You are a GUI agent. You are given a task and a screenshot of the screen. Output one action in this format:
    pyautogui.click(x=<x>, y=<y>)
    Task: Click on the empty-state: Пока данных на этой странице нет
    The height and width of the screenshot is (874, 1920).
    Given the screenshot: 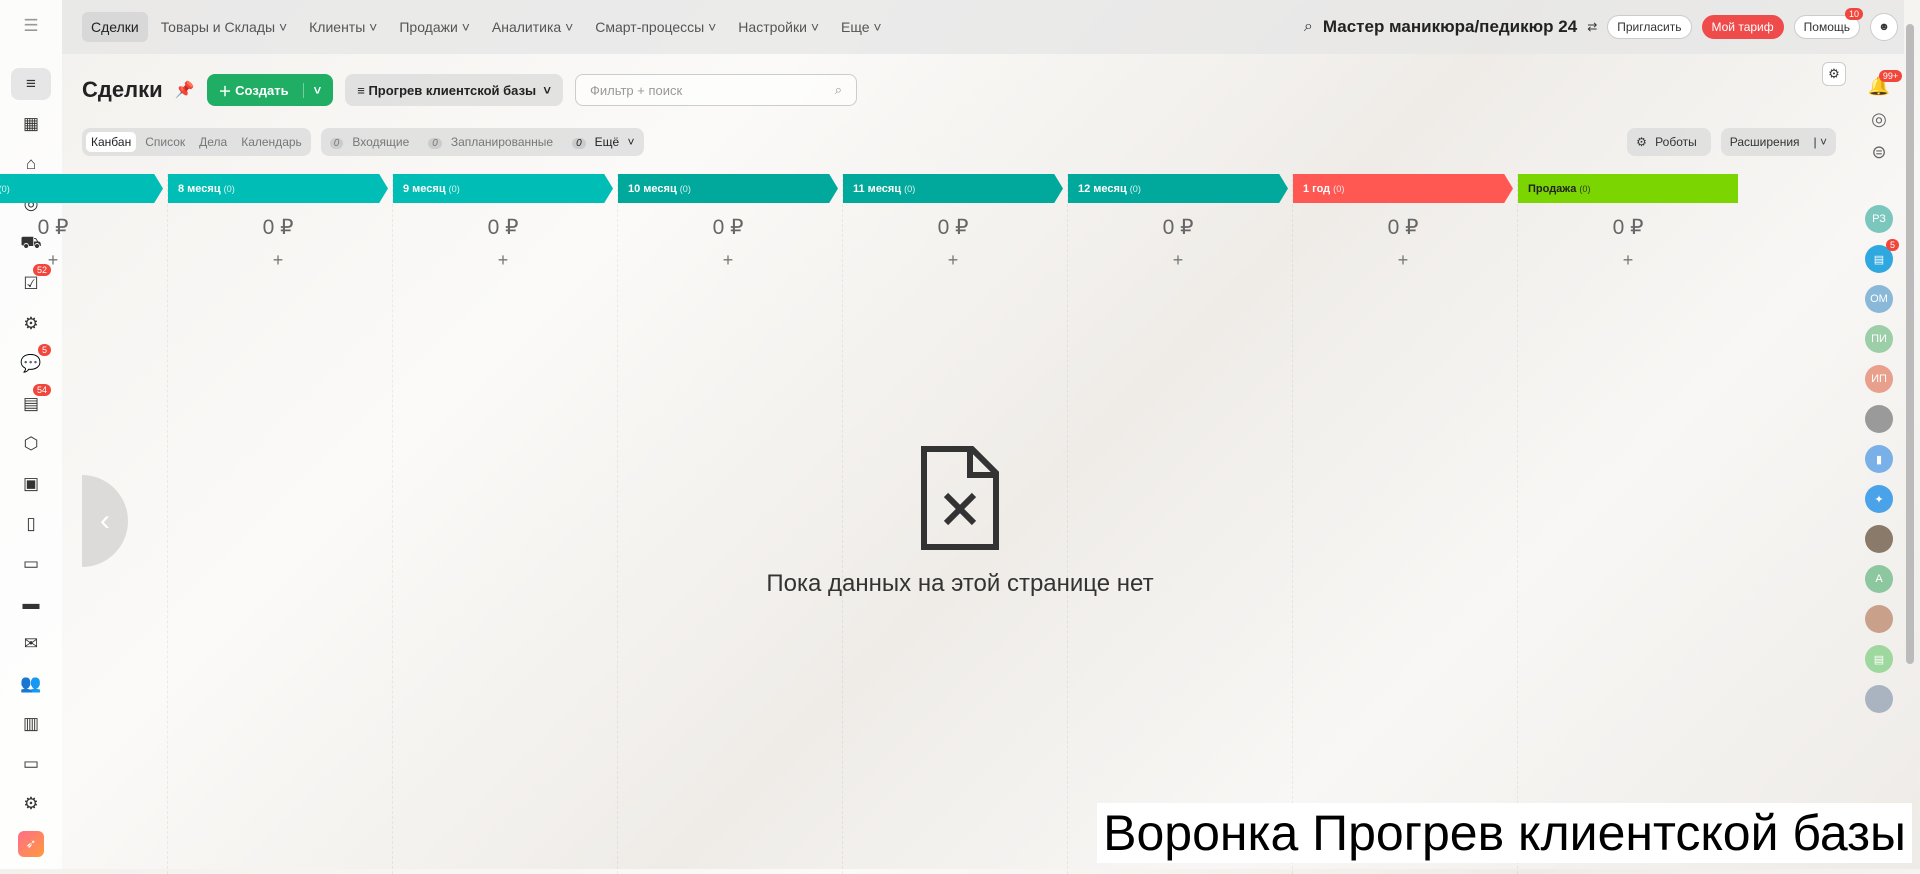 What is the action you would take?
    pyautogui.click(x=960, y=521)
    